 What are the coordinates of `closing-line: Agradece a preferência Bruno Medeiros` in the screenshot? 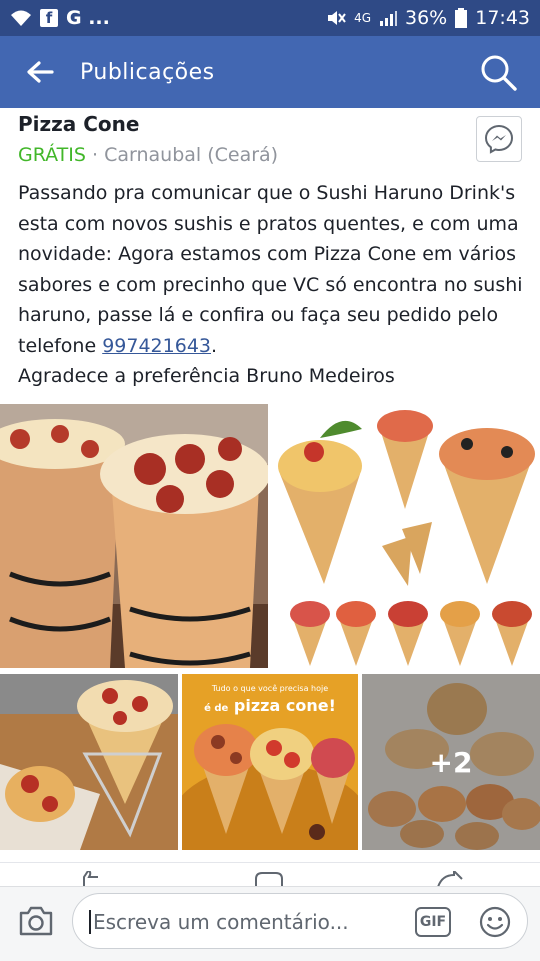 It's located at (206, 376).